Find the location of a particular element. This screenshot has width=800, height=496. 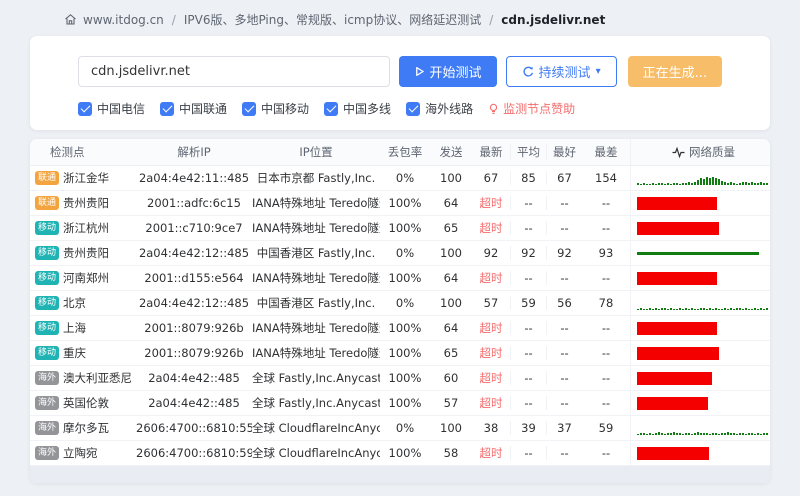

breadcrumb-path: IPV6版、多地Ping、常规版、icmp协议、网络延迟测试 is located at coordinates (332, 20).